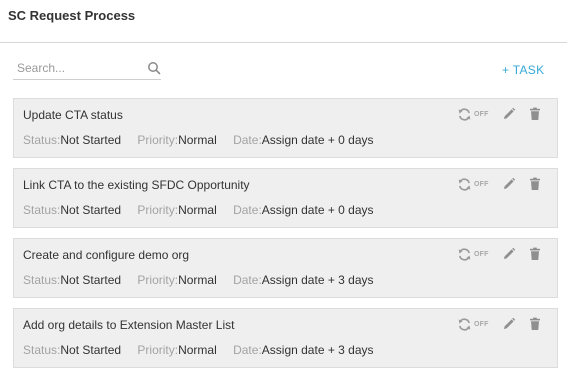 The height and width of the screenshot is (382, 567). What do you see at coordinates (72, 15) in the screenshot?
I see `page-title: SC Request Process` at bounding box center [72, 15].